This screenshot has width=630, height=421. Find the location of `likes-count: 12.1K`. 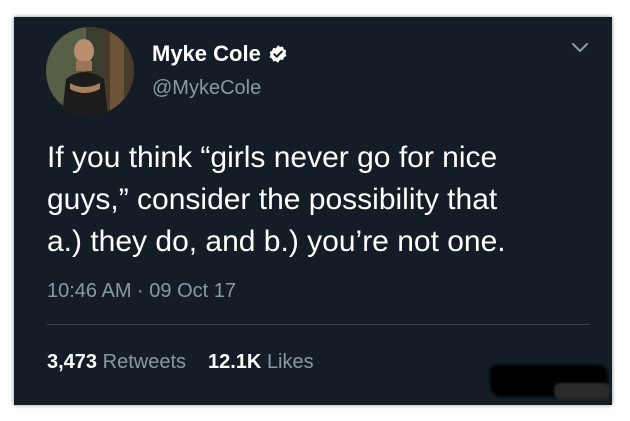

likes-count: 12.1K is located at coordinates (235, 362).